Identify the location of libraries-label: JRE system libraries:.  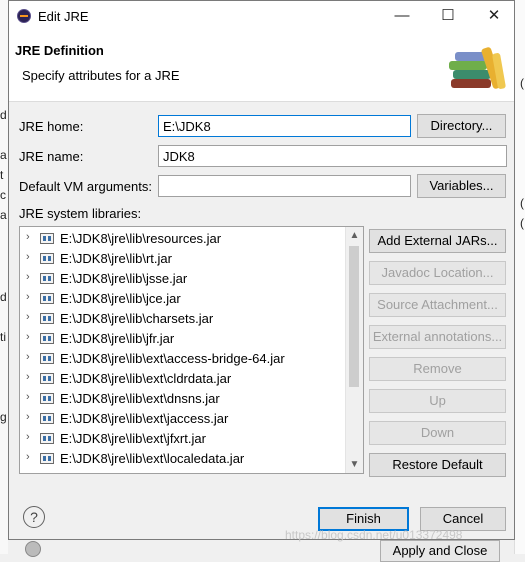
(80, 213).